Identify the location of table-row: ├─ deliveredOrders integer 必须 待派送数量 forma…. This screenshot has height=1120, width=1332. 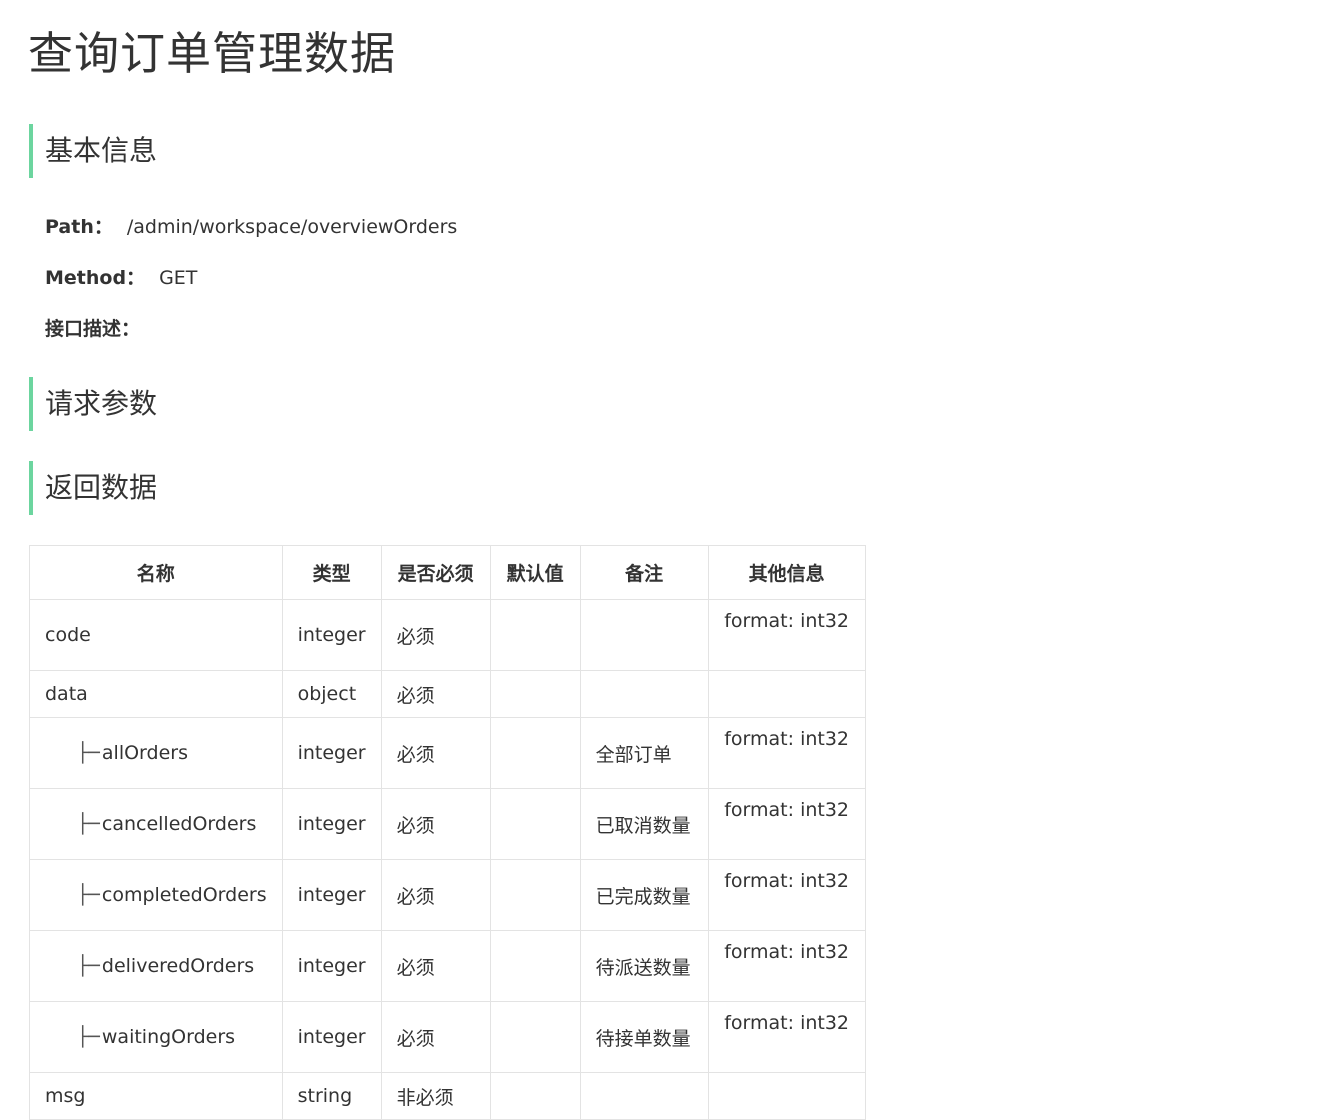
(447, 966).